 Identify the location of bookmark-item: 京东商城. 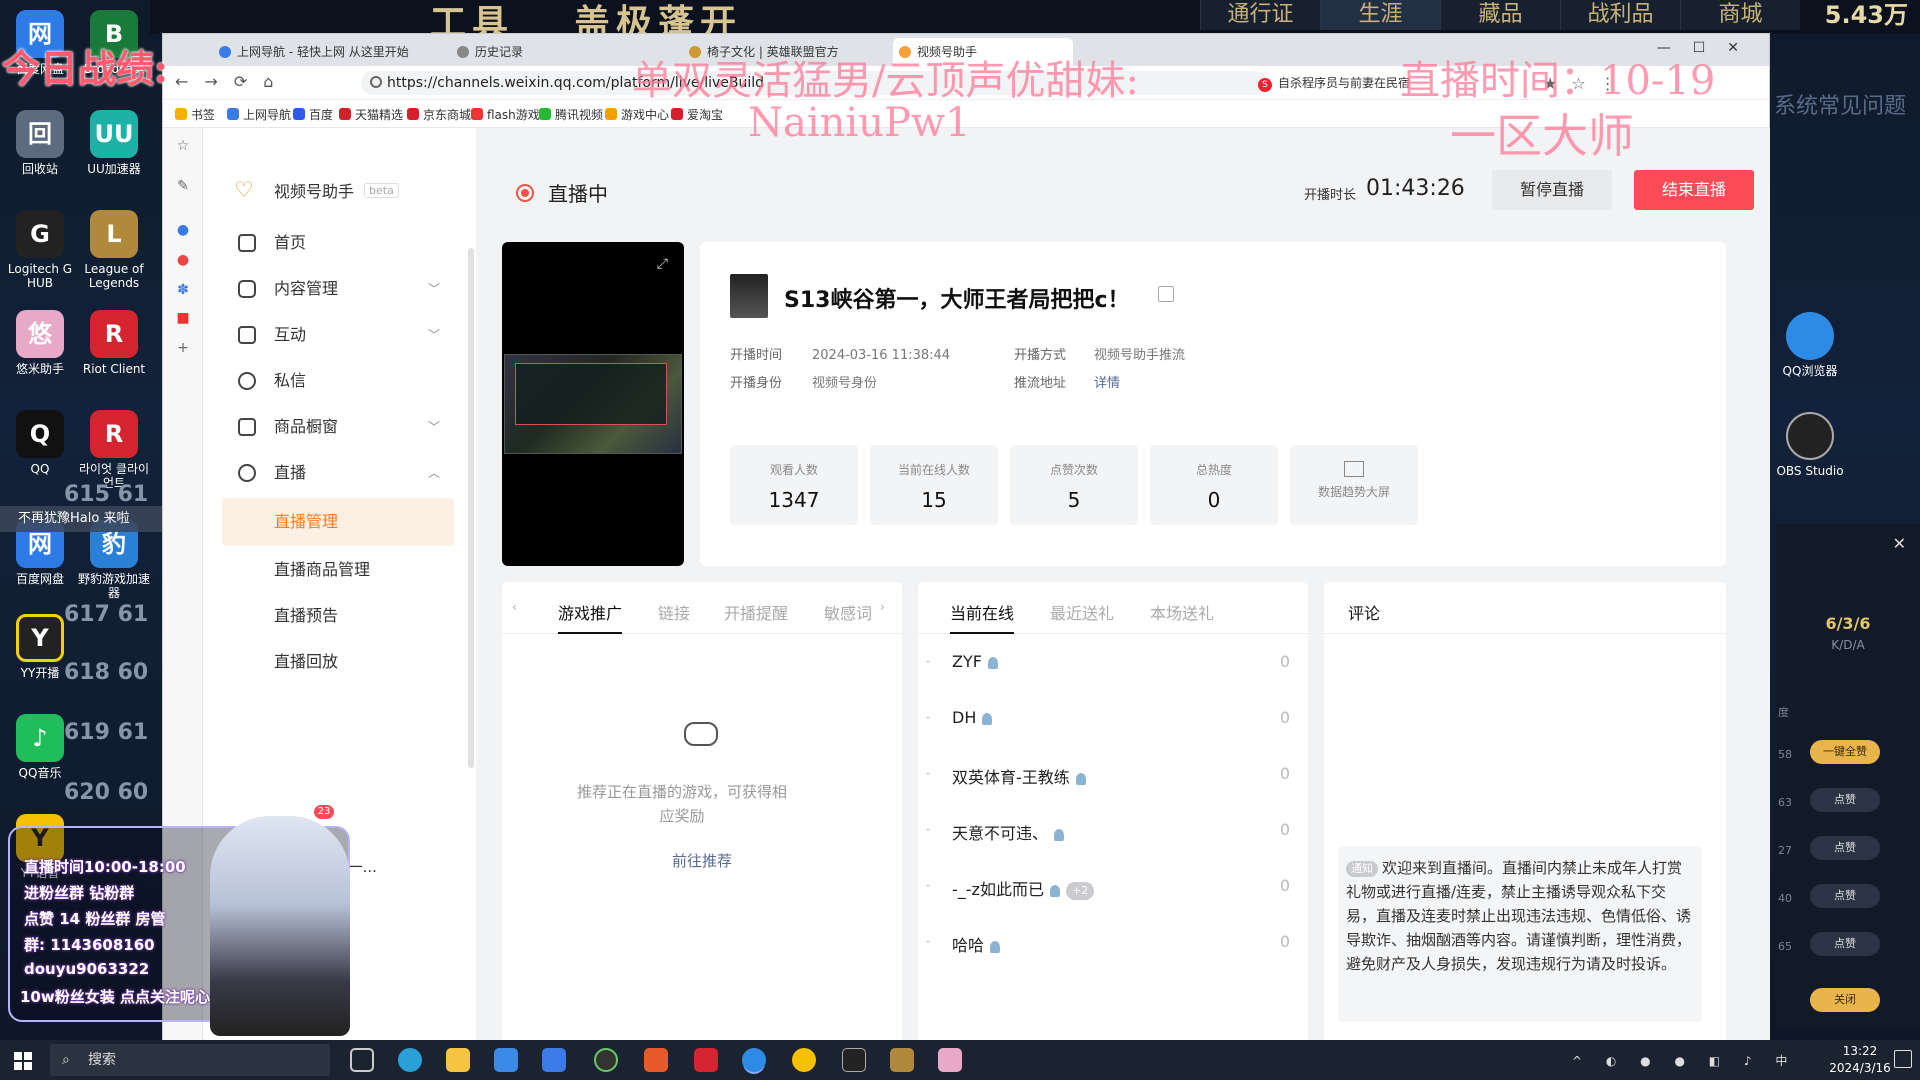
(439, 114).